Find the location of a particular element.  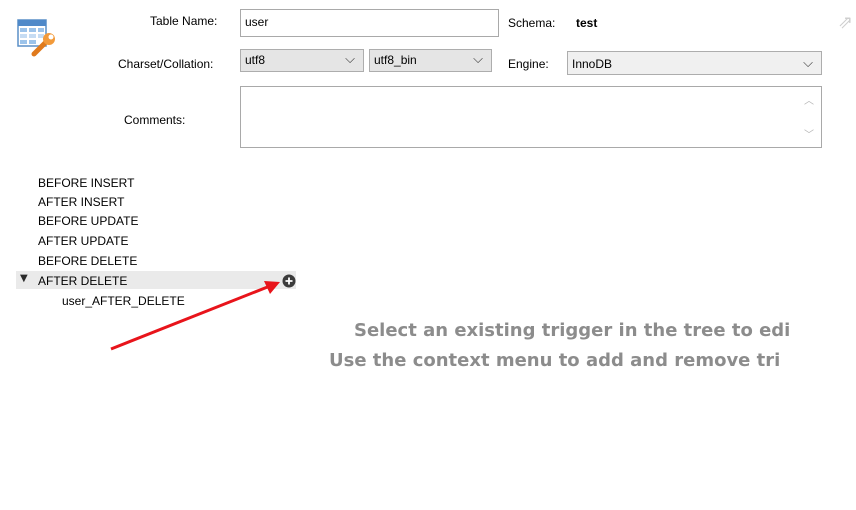

collapse-icon: ⇗ is located at coordinates (845, 22).